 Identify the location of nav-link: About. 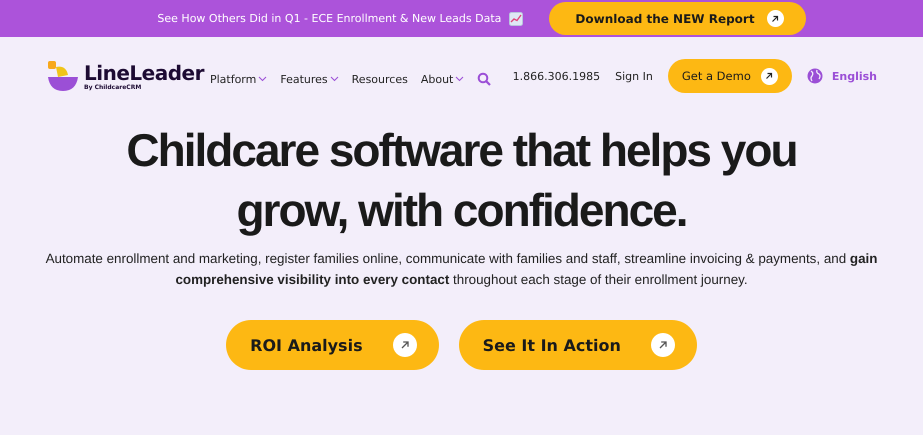
(442, 79).